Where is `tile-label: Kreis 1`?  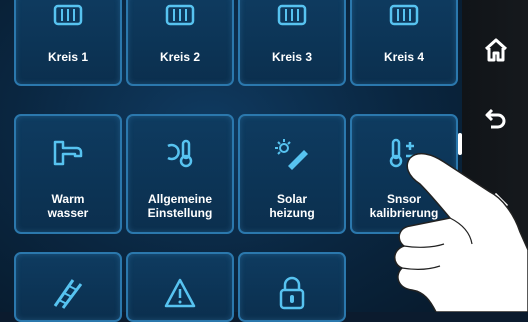 tile-label: Kreis 1 is located at coordinates (68, 57).